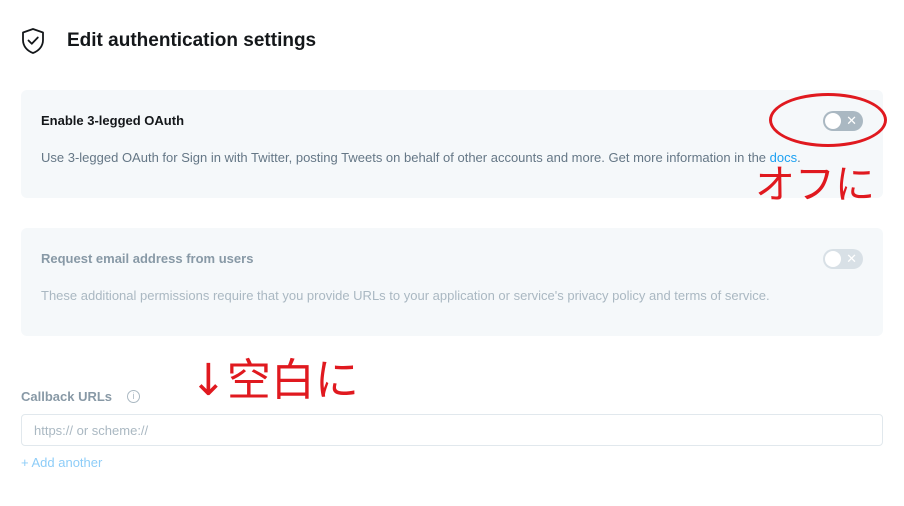 Image resolution: width=904 pixels, height=506 pixels. What do you see at coordinates (828, 120) in the screenshot?
I see `annotation-circle` at bounding box center [828, 120].